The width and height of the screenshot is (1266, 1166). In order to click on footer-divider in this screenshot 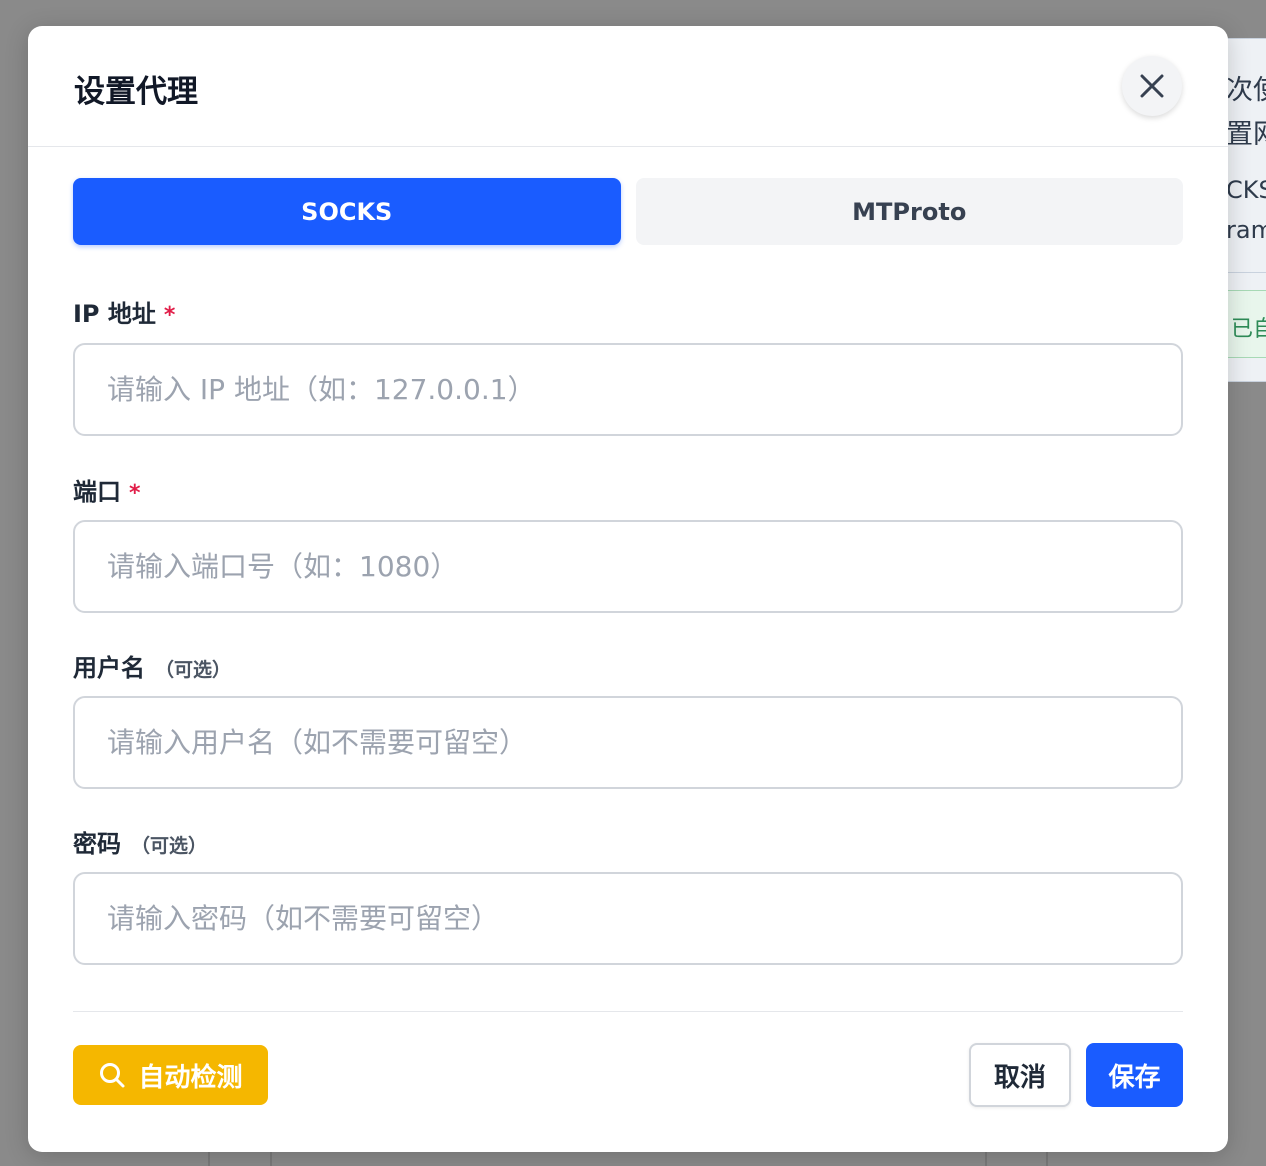, I will do `click(628, 1011)`.